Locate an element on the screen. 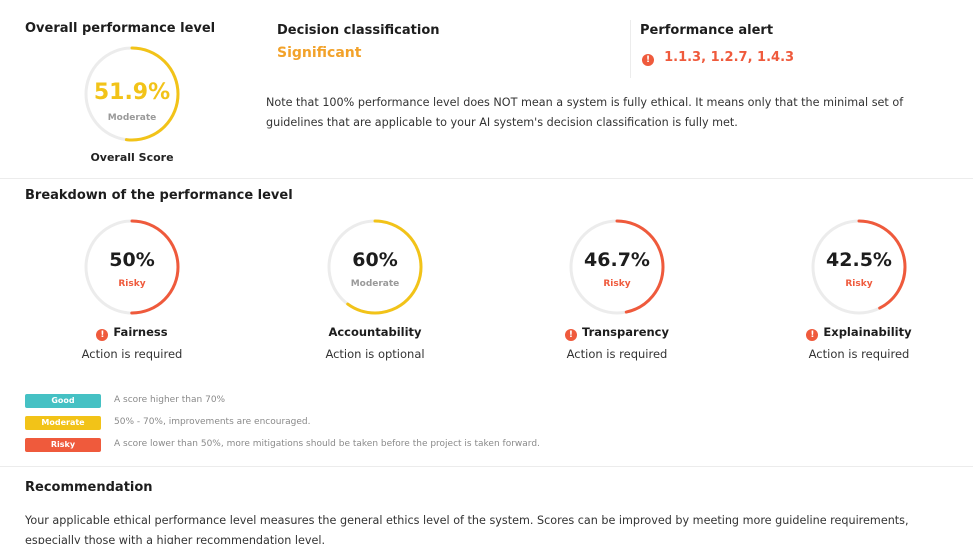 The height and width of the screenshot is (544, 973). overall-score-value: 51.9% is located at coordinates (132, 92).